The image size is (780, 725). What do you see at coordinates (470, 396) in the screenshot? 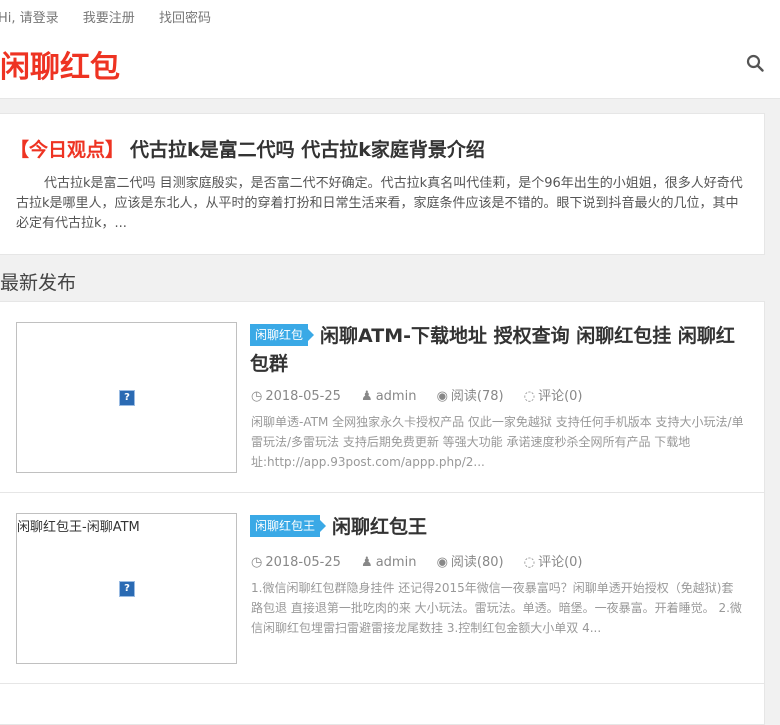
I see `post-views: ◉ 阅读(78)` at bounding box center [470, 396].